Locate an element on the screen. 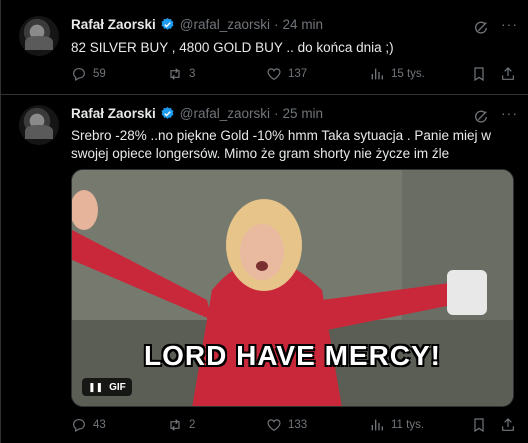 The image size is (528, 443). timestamp: 24 min is located at coordinates (303, 24).